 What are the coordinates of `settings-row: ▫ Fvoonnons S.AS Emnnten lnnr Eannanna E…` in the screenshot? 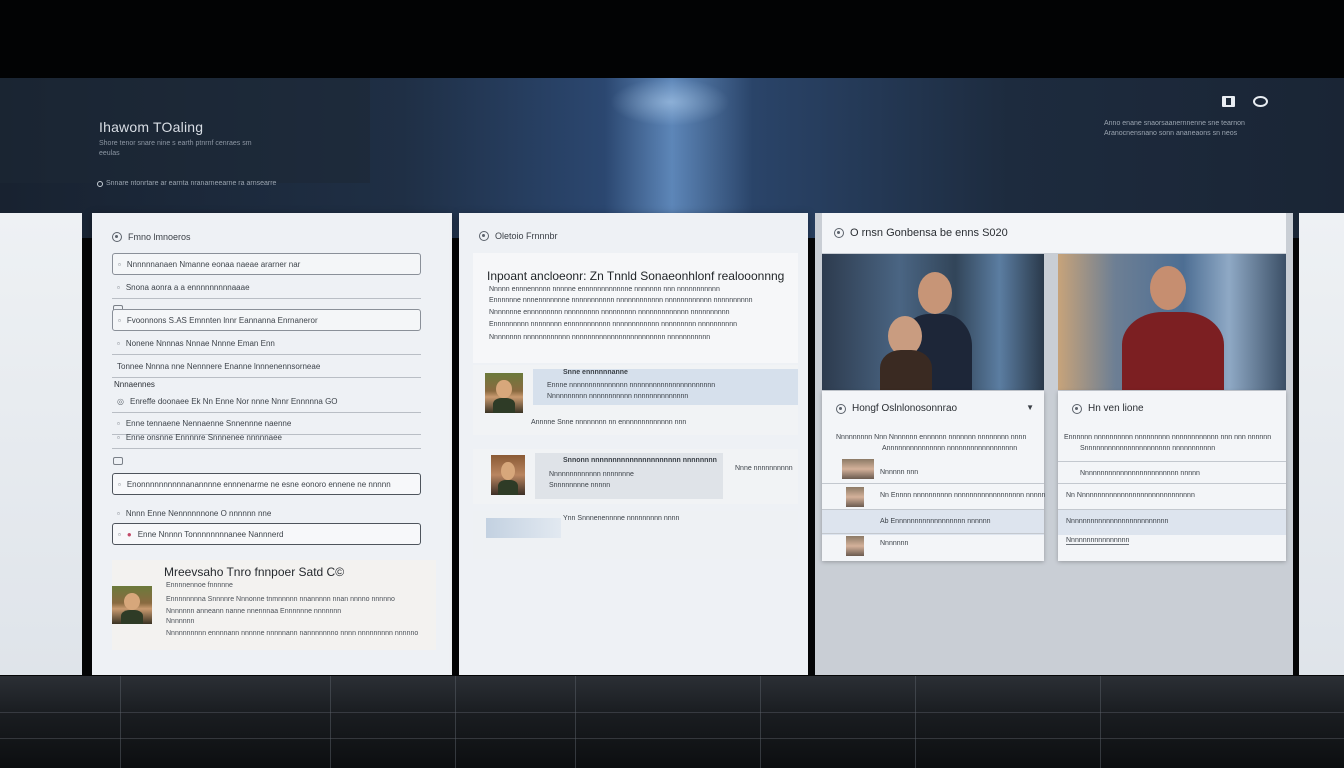 It's located at (266, 320).